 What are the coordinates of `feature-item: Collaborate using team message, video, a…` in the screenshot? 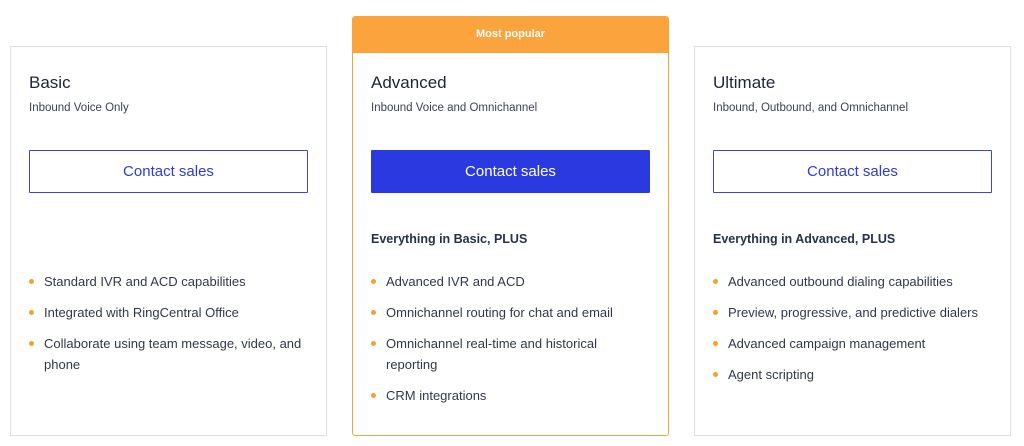 It's located at (169, 354).